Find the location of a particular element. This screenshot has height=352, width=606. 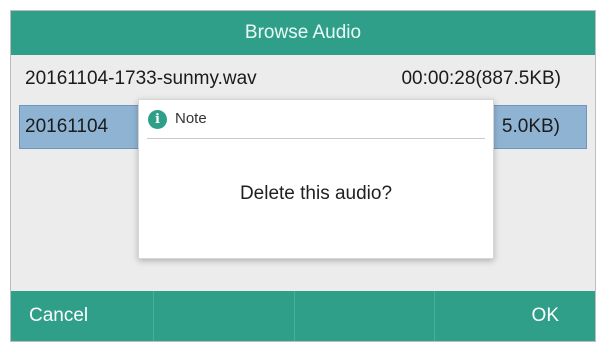

audio-file-name: 20161104 is located at coordinates (67, 126).